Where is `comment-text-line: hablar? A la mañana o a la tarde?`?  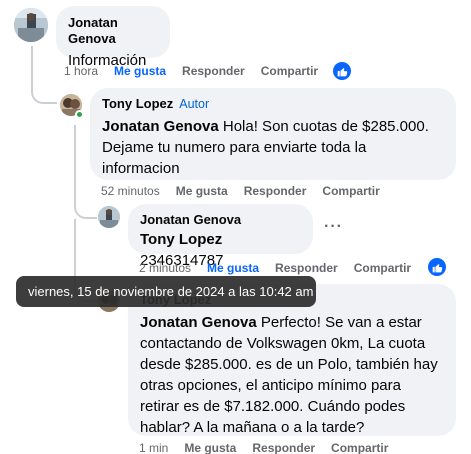 comment-text-line: hablar? A la mañana o a la tarde? is located at coordinates (252, 427).